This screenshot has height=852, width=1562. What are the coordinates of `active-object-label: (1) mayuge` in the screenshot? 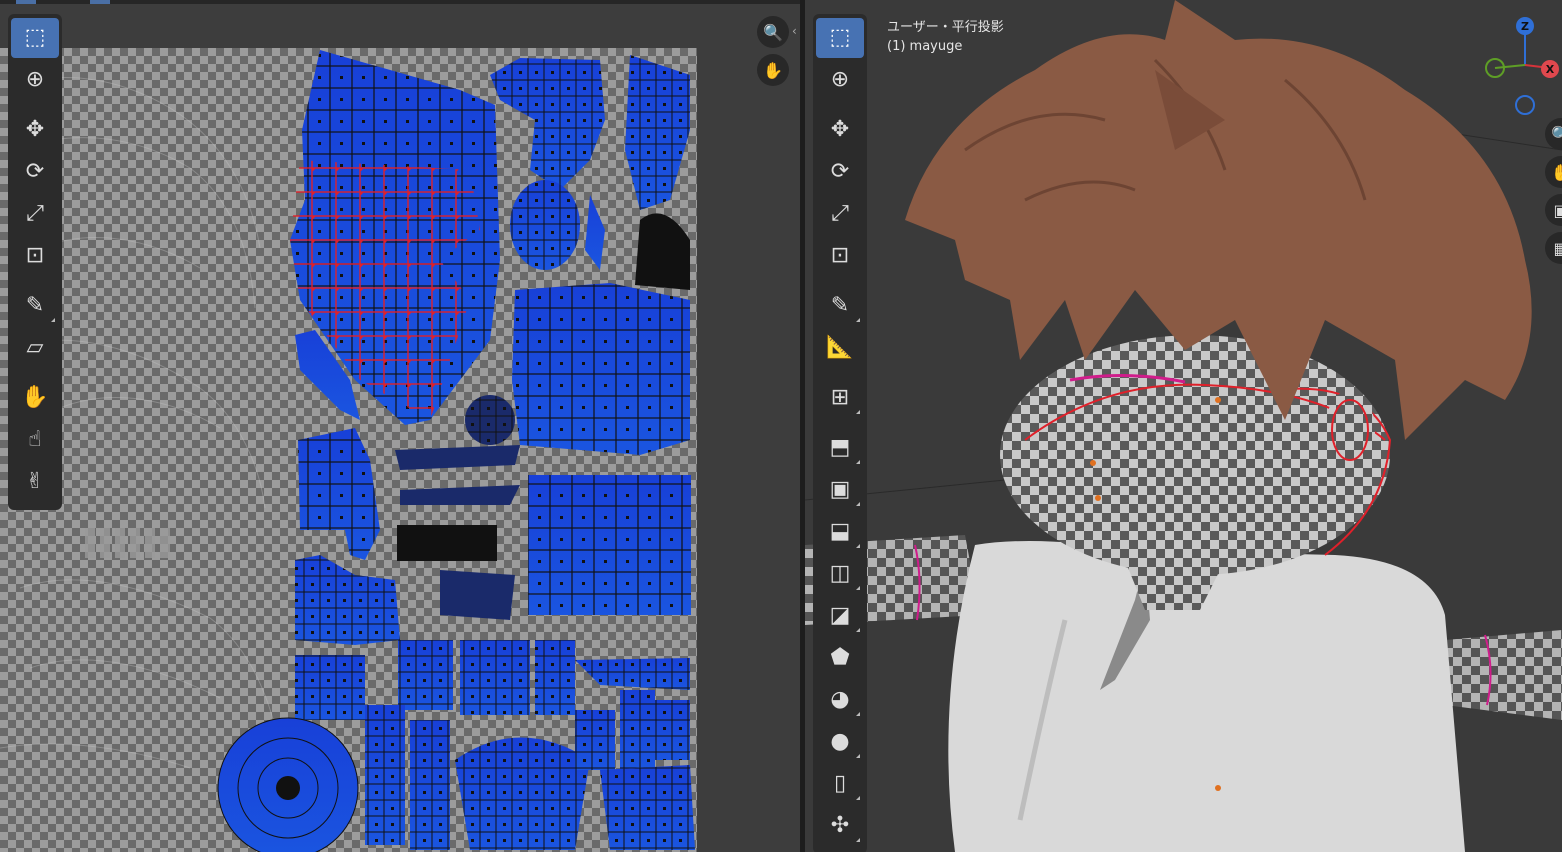 It's located at (925, 46).